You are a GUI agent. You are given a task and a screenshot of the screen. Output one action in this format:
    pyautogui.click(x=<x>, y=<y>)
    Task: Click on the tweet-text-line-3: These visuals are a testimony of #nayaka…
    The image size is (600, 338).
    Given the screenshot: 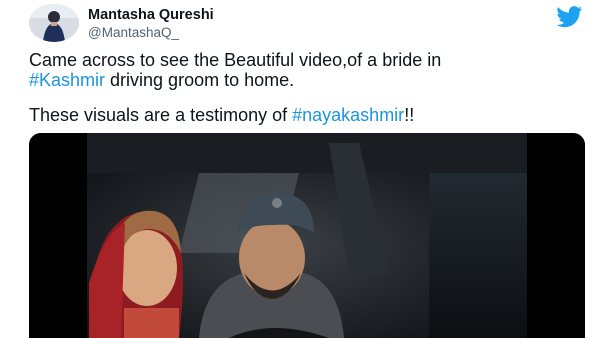 What is the action you would take?
    pyautogui.click(x=221, y=115)
    